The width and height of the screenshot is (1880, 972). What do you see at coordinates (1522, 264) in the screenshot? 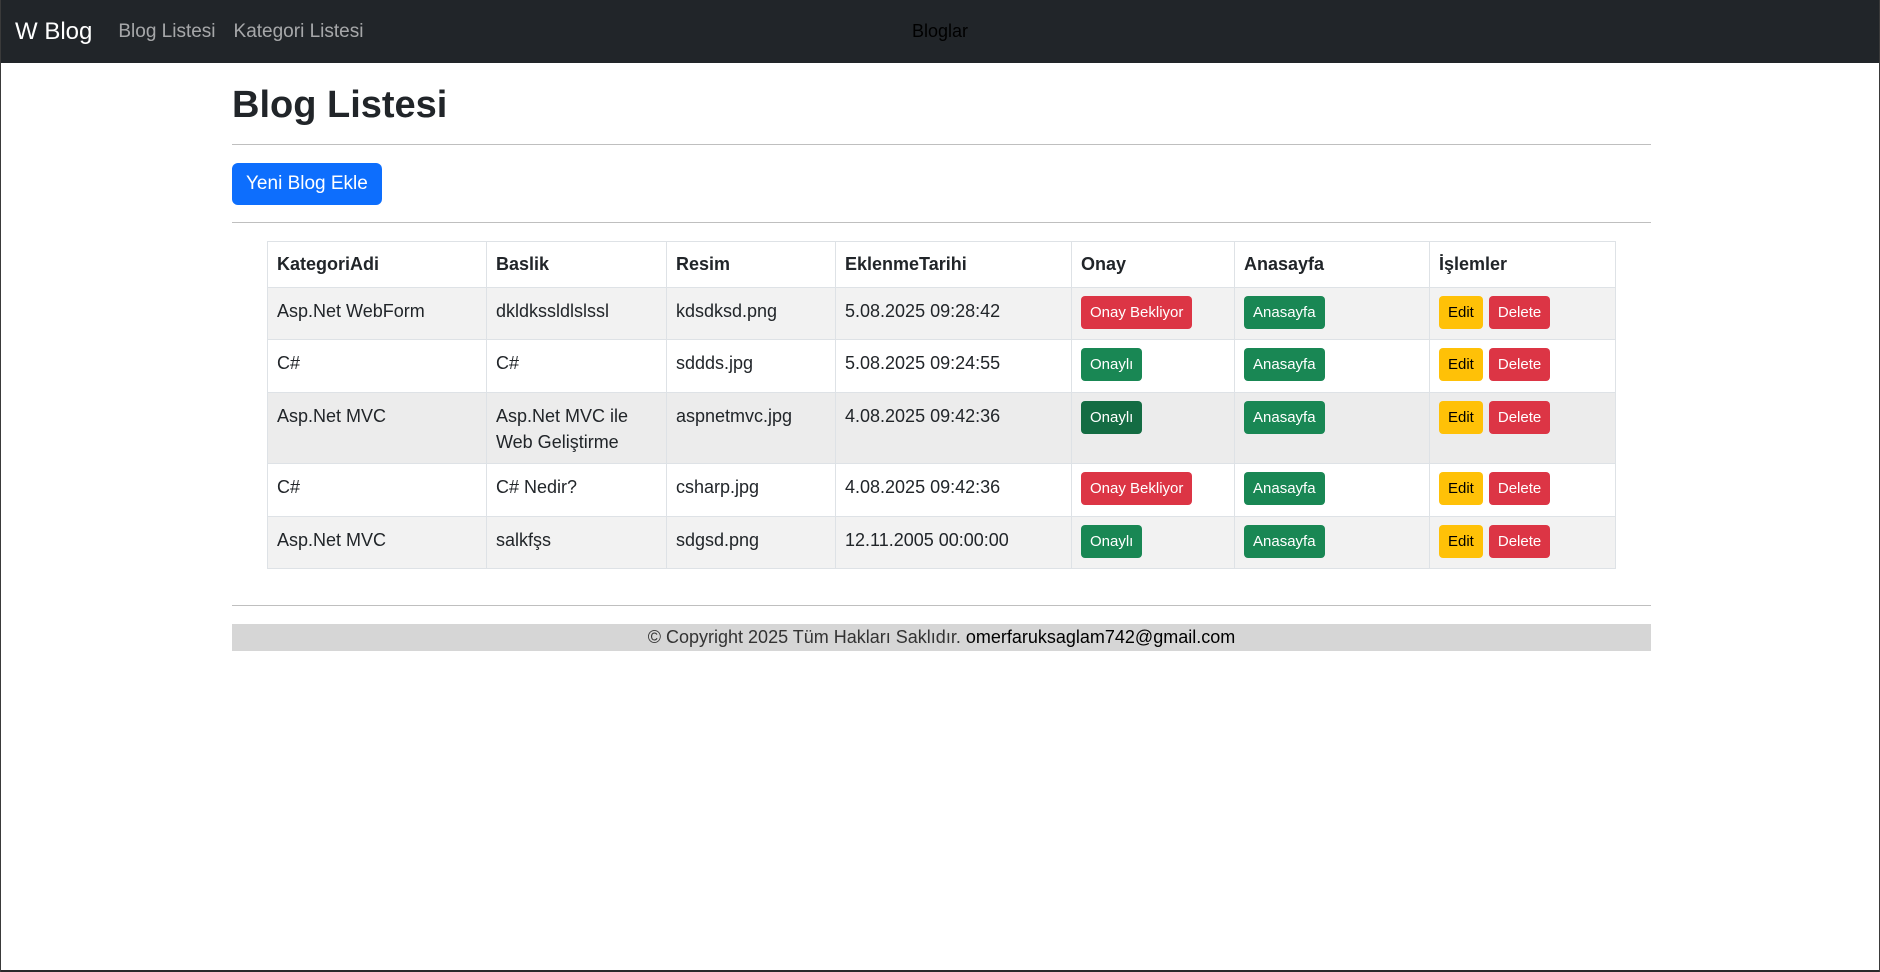
I see `column-header-islemler: İşlemler` at bounding box center [1522, 264].